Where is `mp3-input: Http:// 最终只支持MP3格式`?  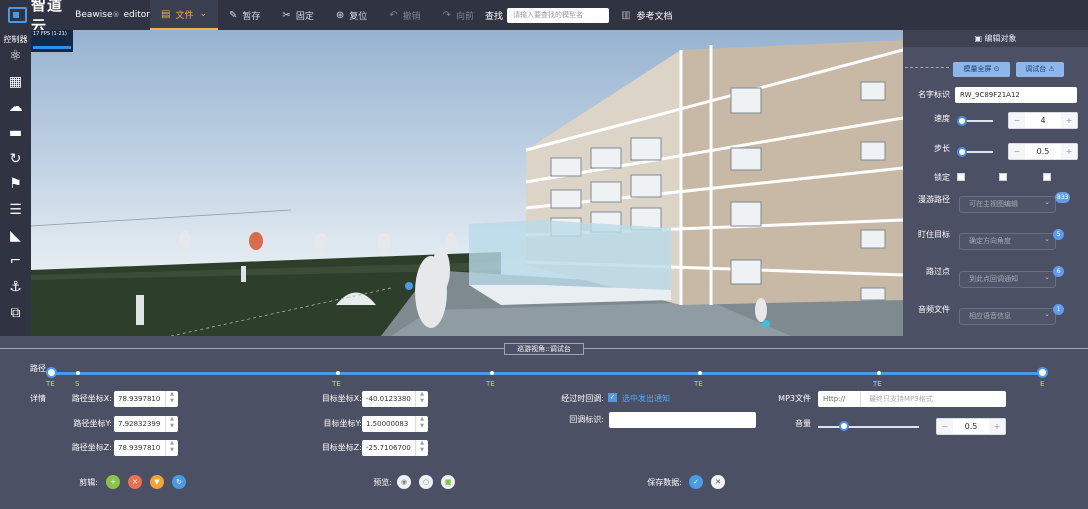
mp3-input: Http:// 最终只支持MP3格式 is located at coordinates (912, 399).